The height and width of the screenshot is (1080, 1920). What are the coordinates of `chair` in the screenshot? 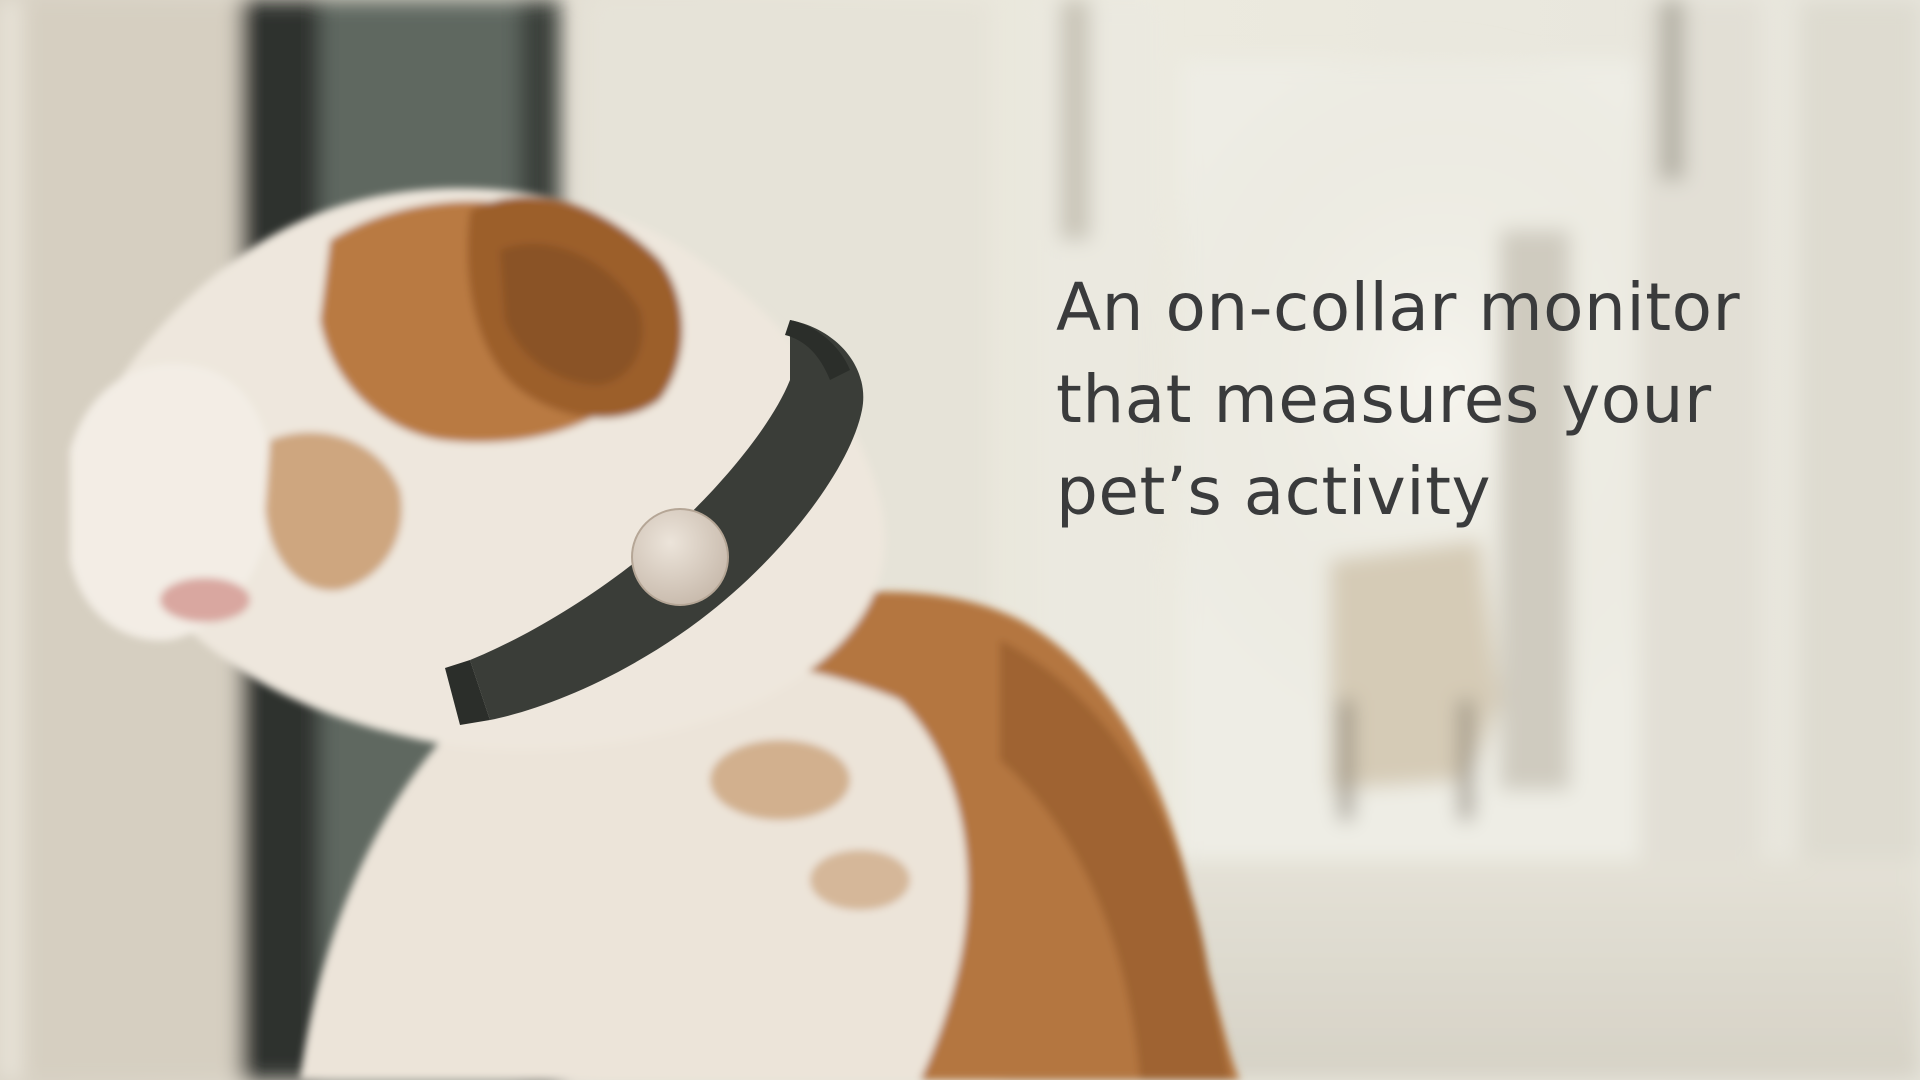 It's located at (1415, 665).